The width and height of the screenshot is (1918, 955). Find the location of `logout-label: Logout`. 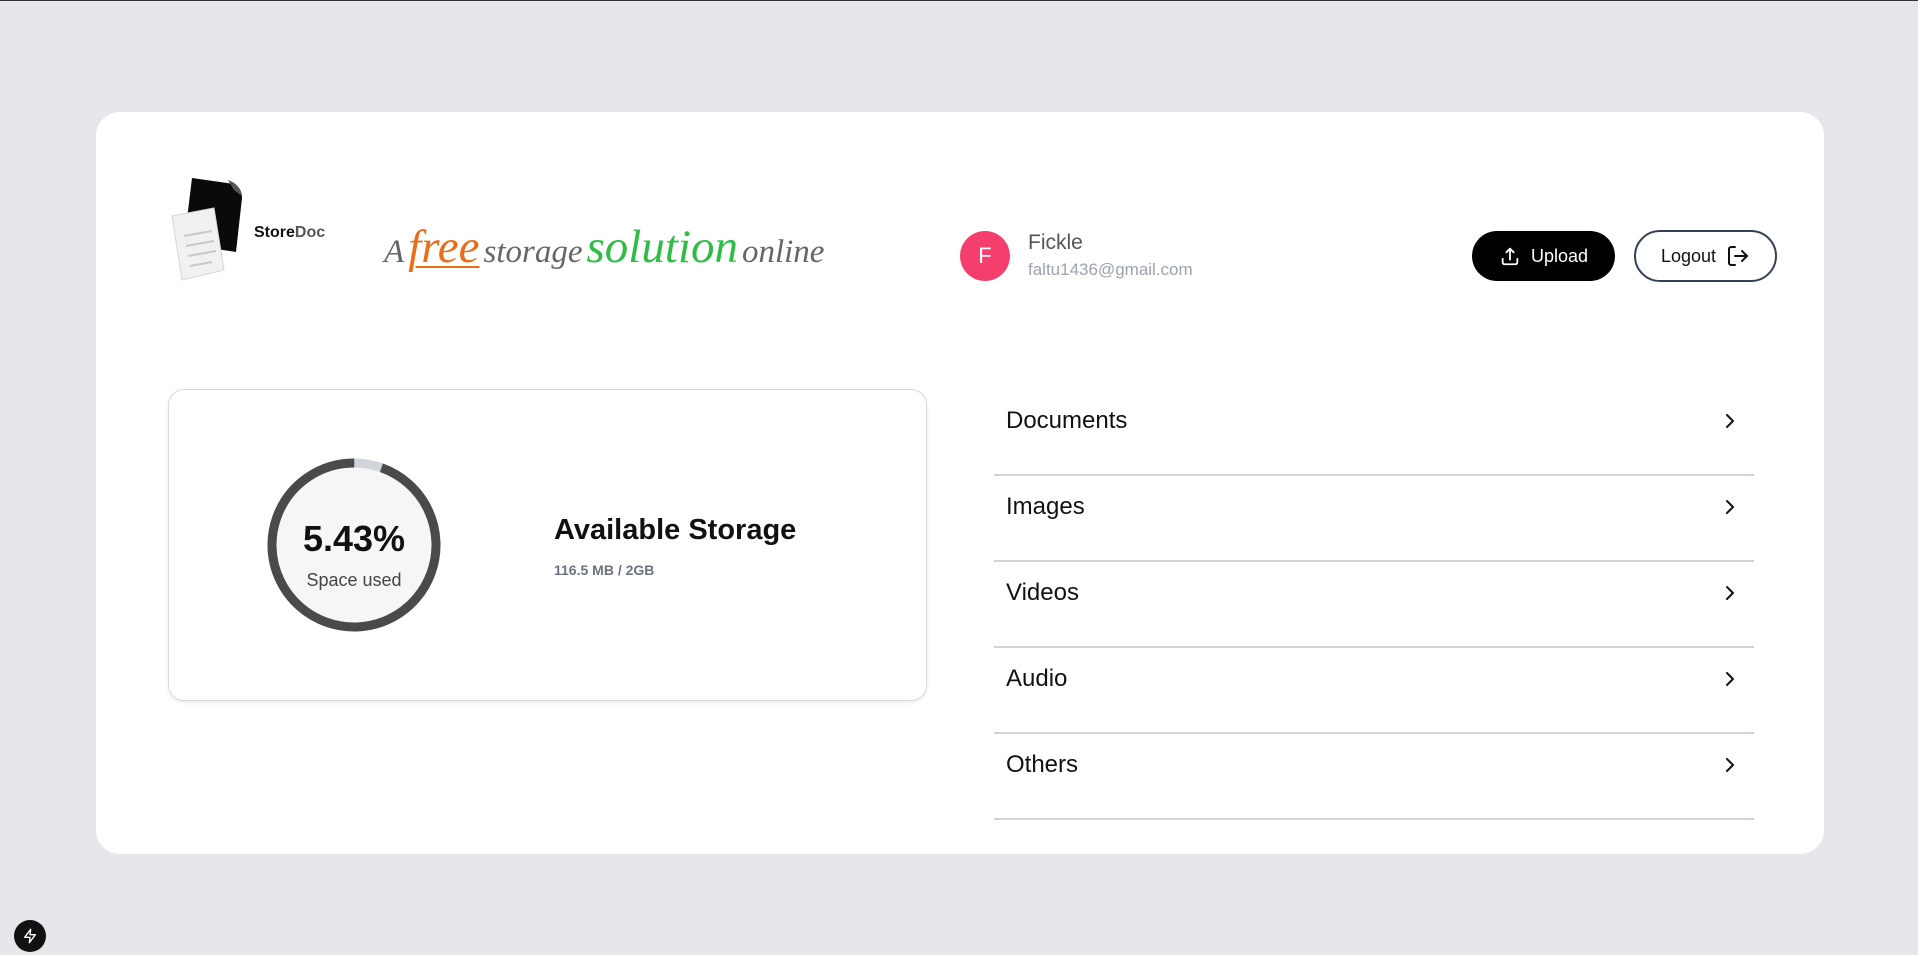

logout-label: Logout is located at coordinates (1688, 255).